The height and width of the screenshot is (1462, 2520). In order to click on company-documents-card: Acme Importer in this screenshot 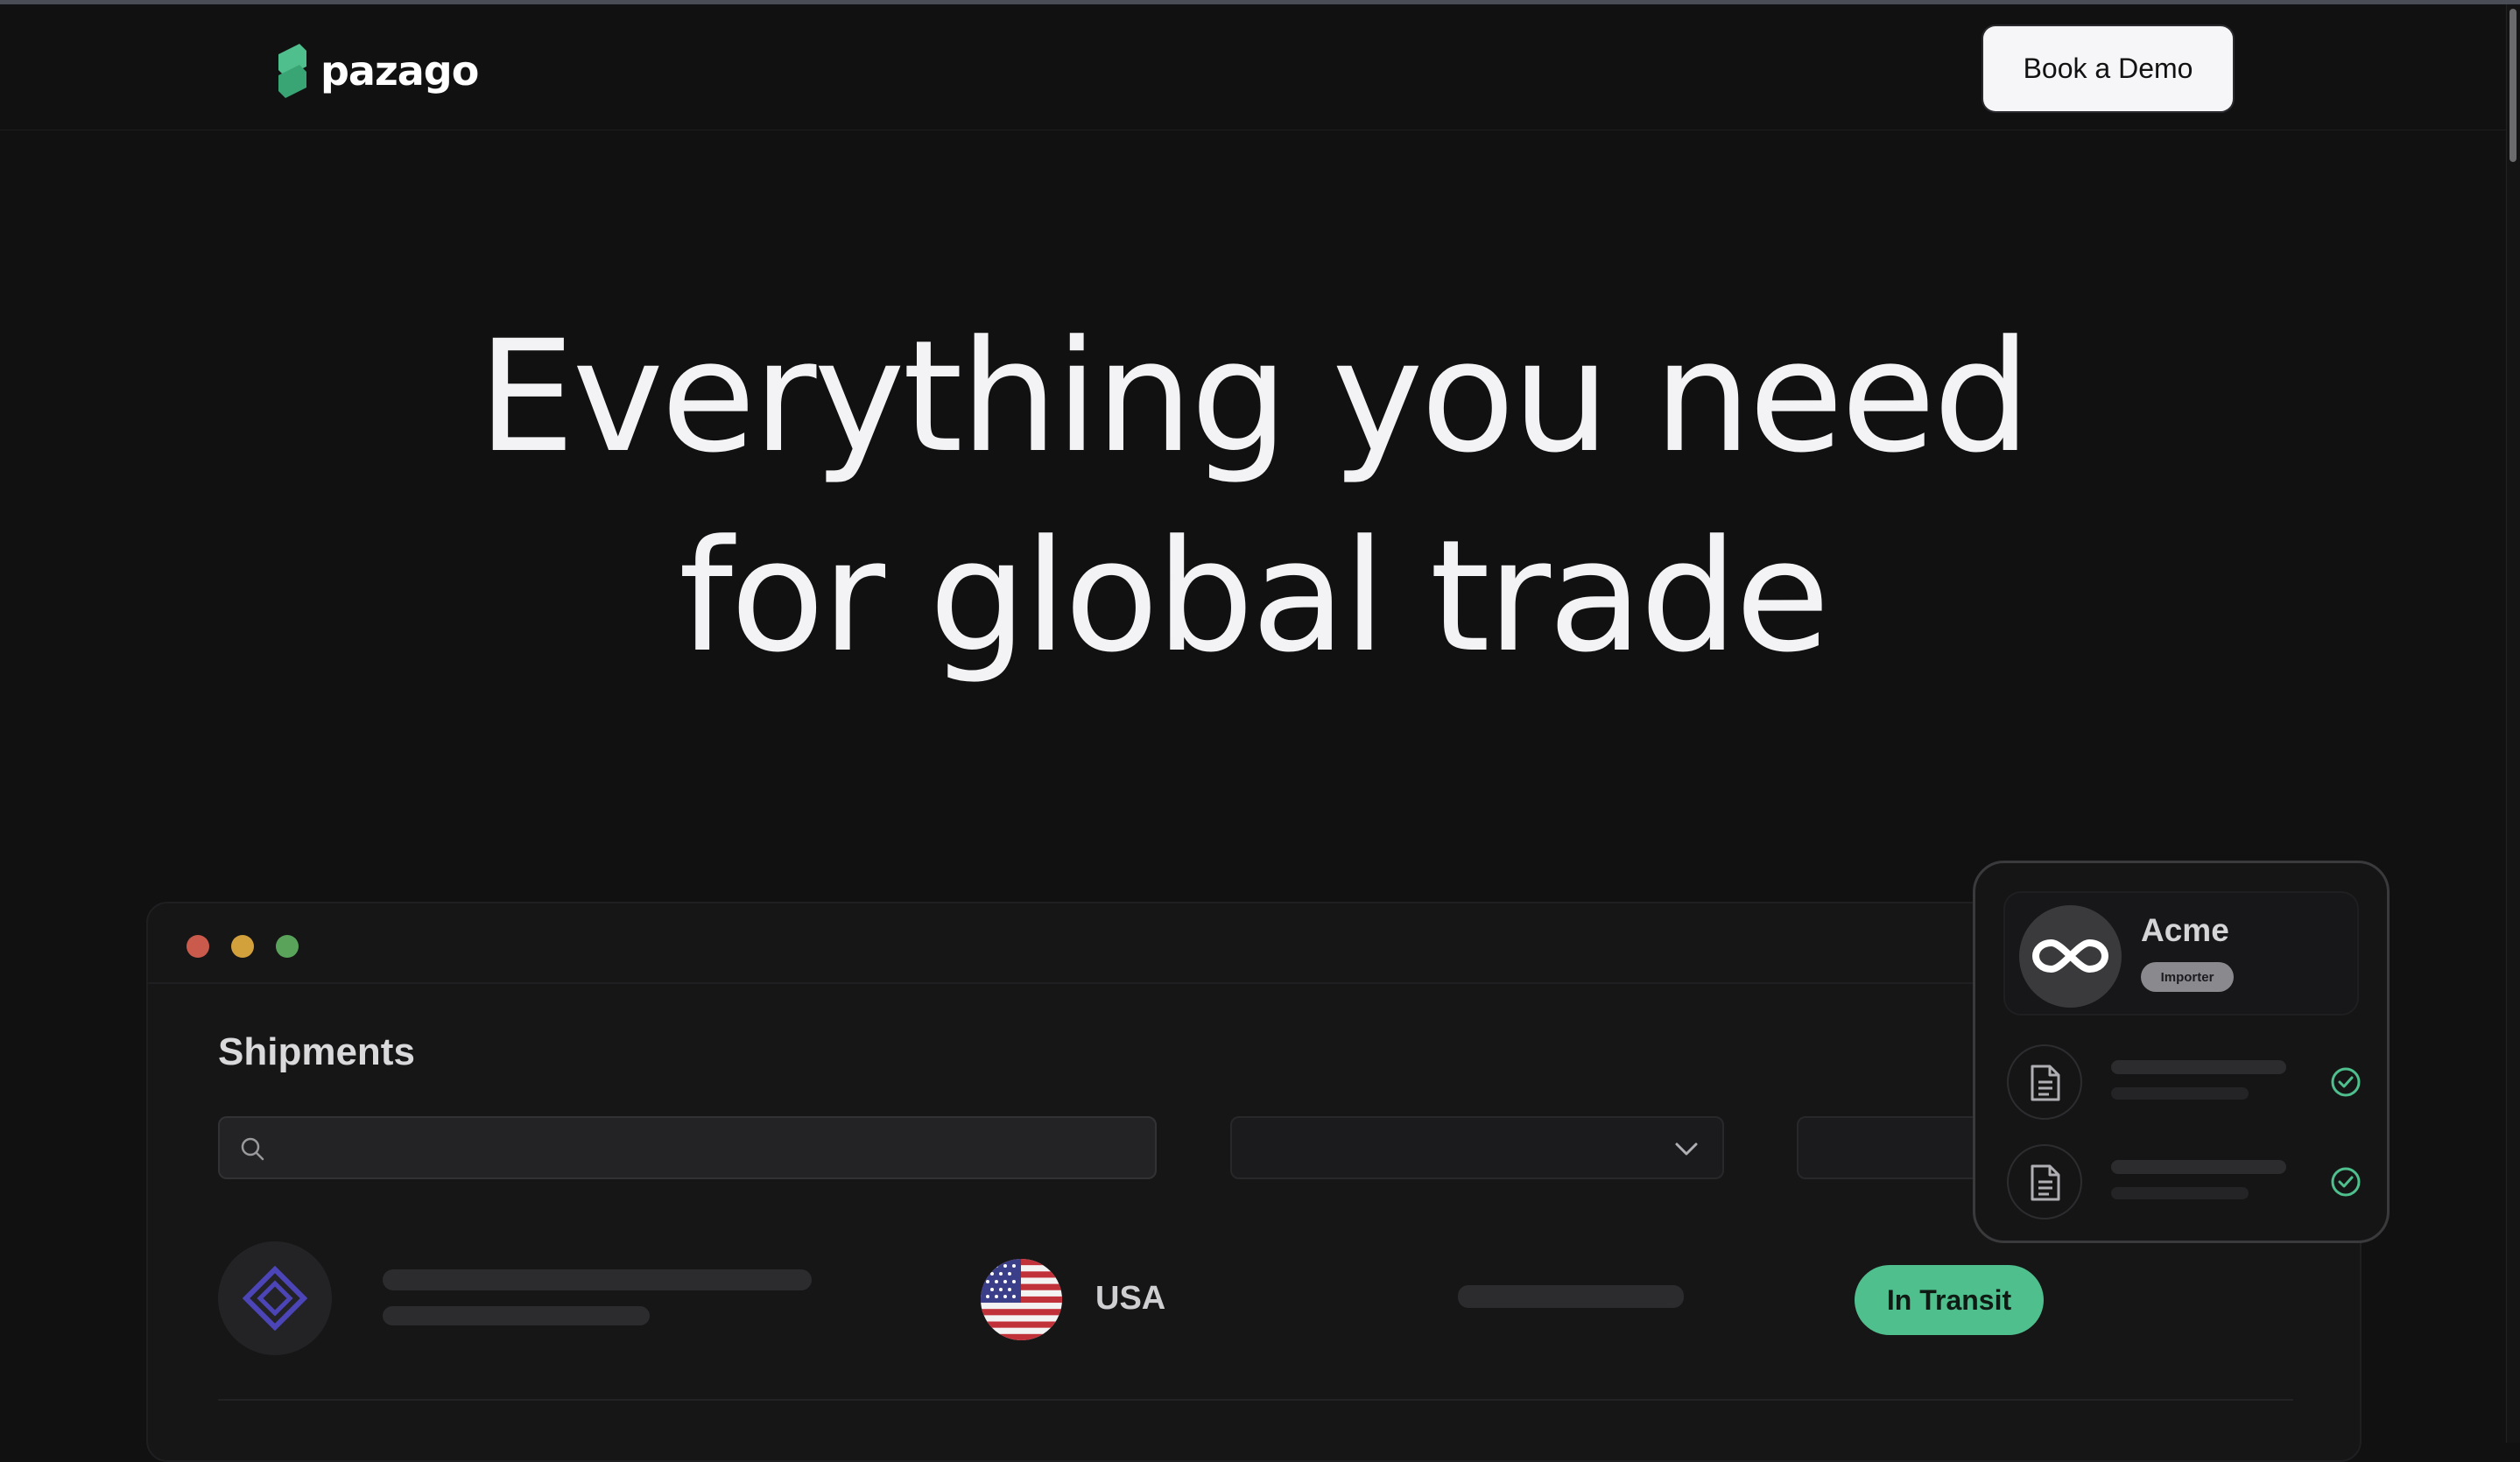, I will do `click(2181, 1052)`.